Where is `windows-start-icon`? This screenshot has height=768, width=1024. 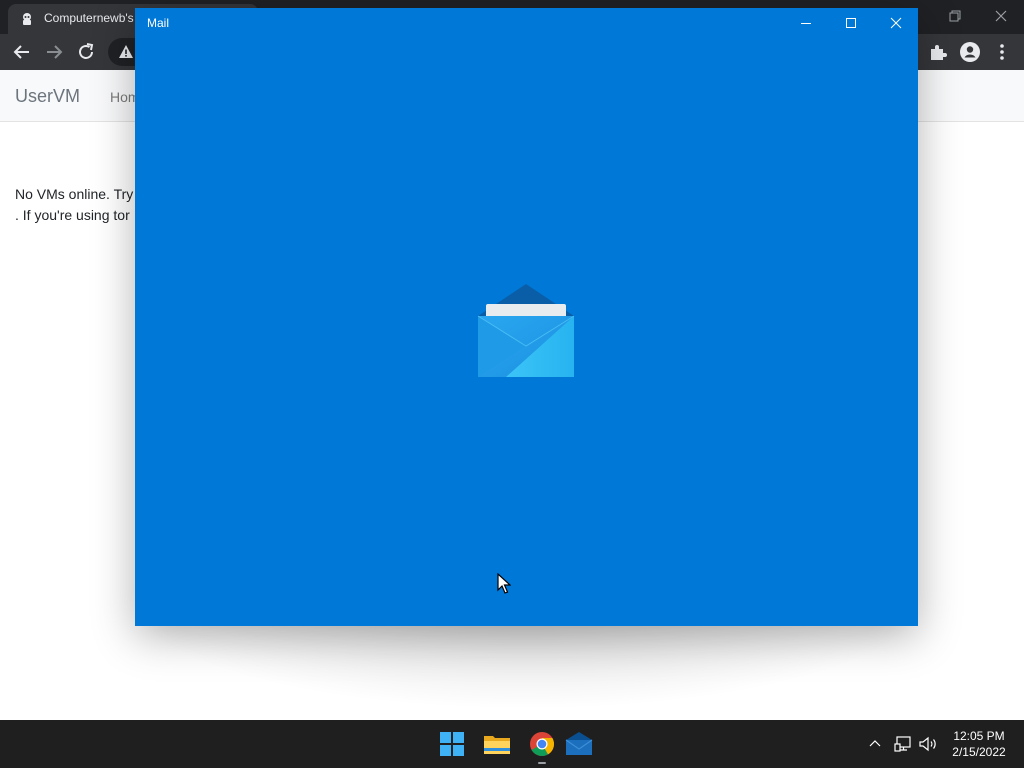 windows-start-icon is located at coordinates (452, 744).